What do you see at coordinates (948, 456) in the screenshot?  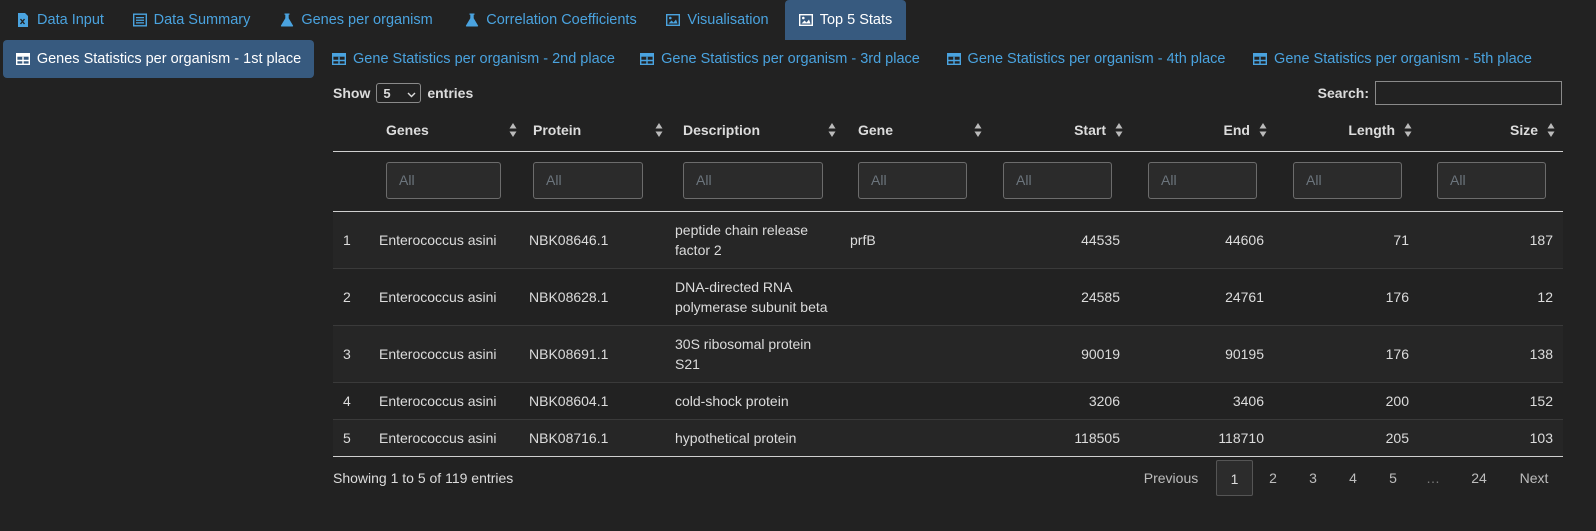 I see `table-bottom-border` at bounding box center [948, 456].